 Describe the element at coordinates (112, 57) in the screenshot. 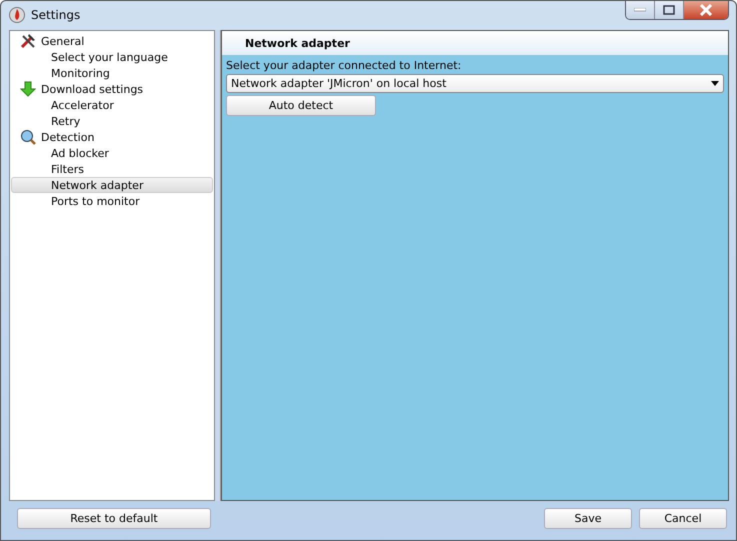

I see `tree-item: Select your language` at that location.